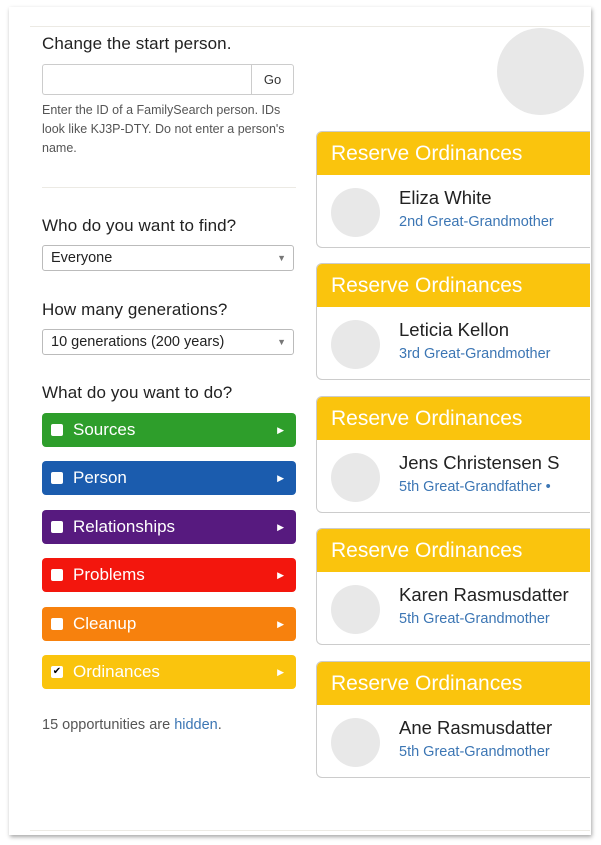 The width and height of the screenshot is (601, 845). I want to click on person-name: Karen Rasmusdatter, so click(484, 595).